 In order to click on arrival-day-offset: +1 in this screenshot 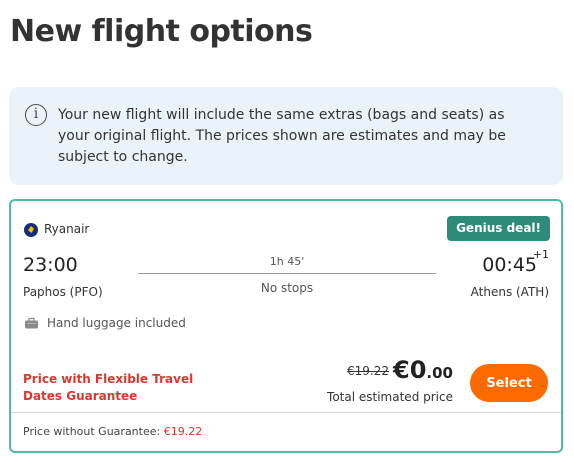, I will do `click(540, 254)`.